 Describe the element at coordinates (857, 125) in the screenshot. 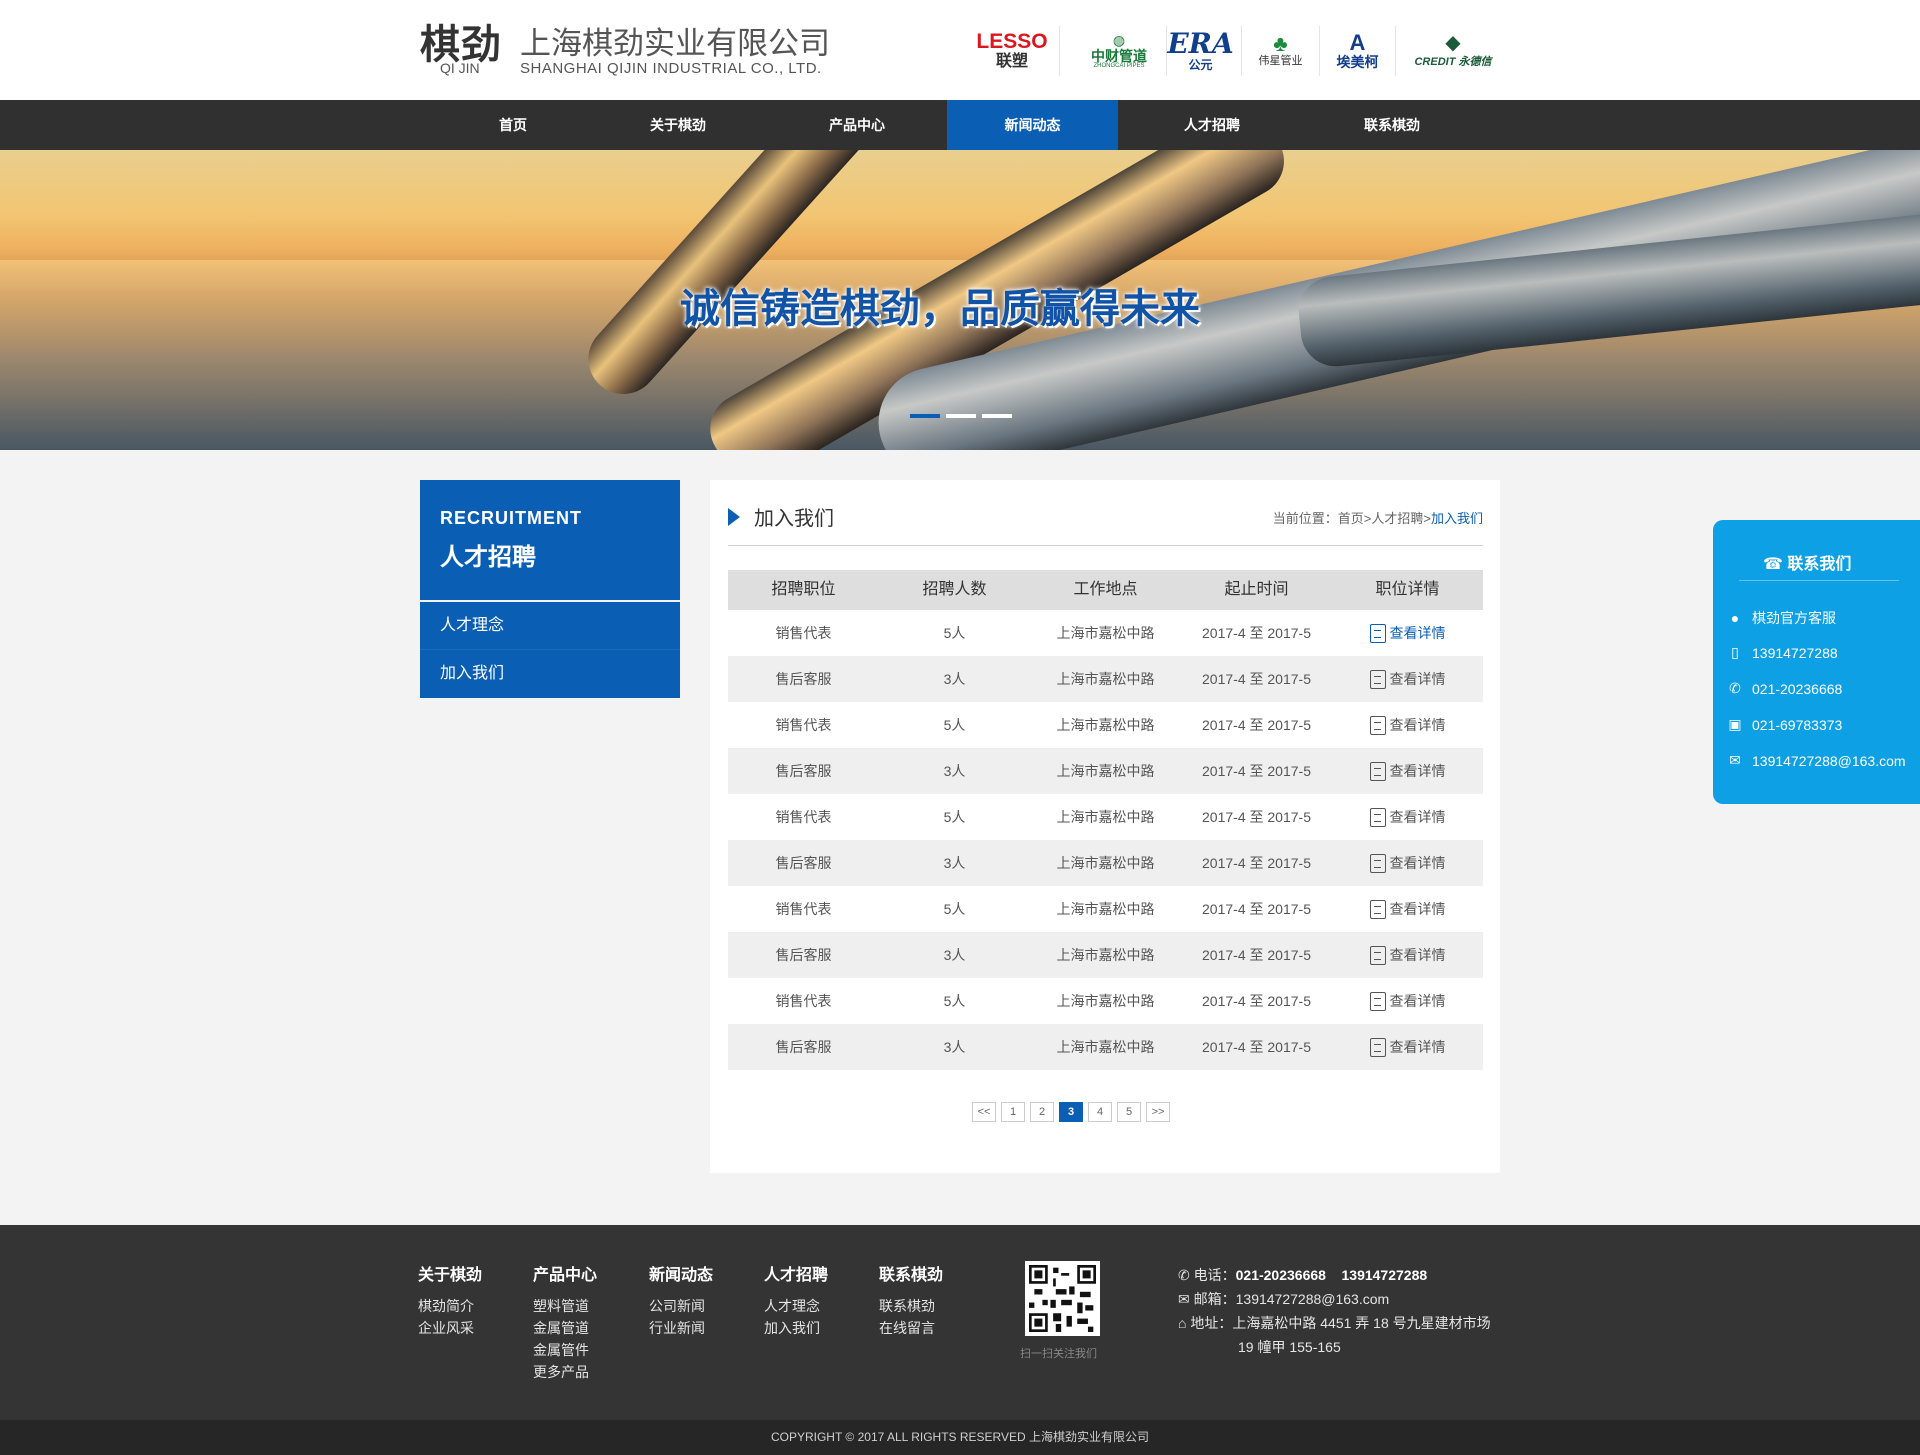

I see `nav-products: 产品中心` at that location.